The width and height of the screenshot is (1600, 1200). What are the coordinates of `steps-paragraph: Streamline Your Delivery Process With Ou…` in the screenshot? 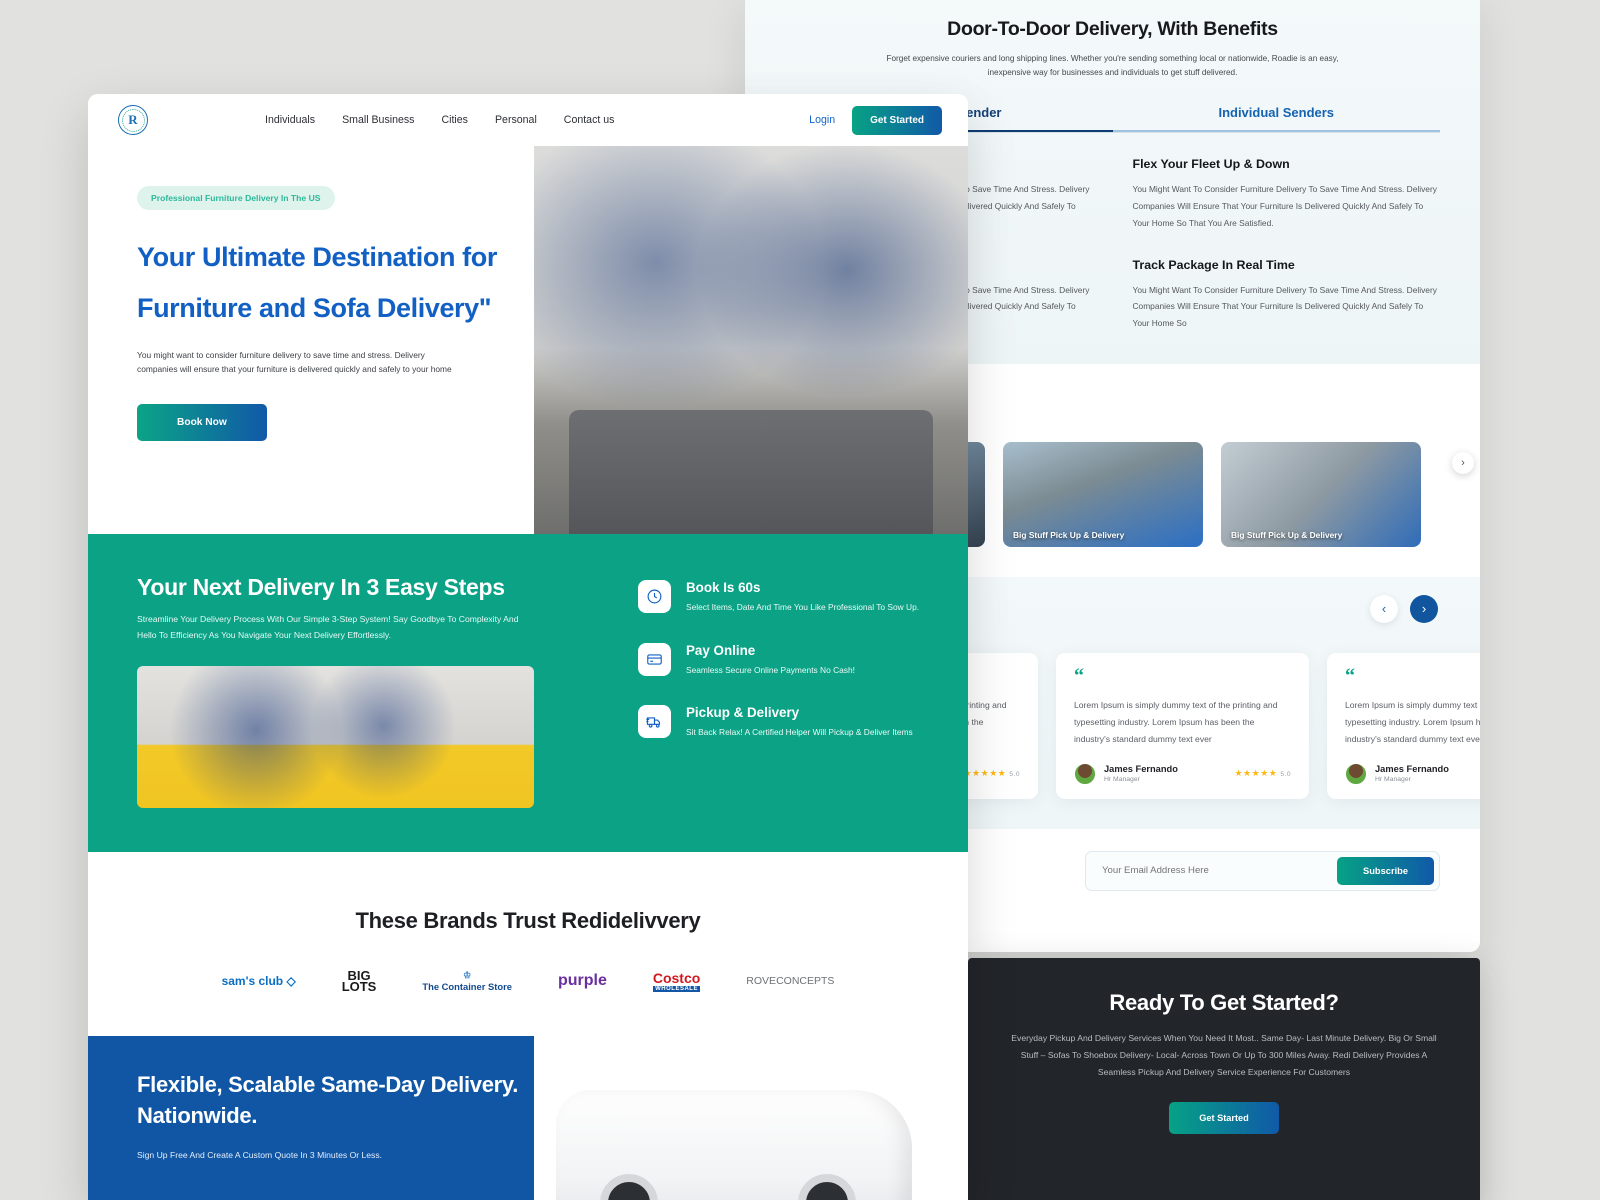 It's located at (328, 627).